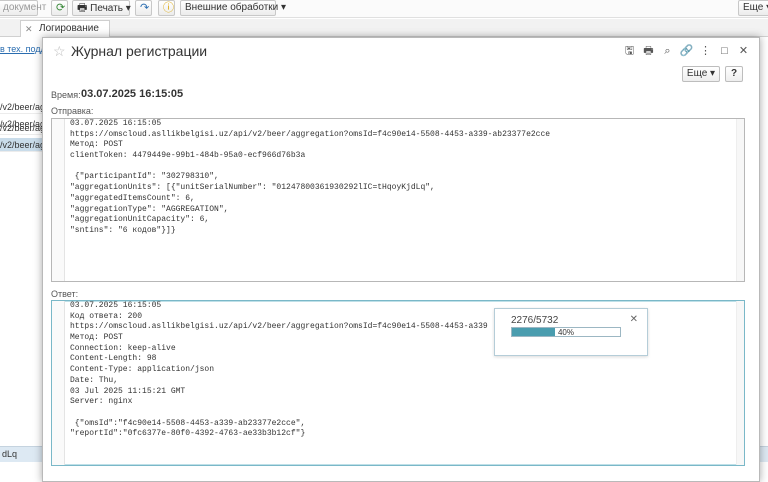 This screenshot has width=768, height=482. What do you see at coordinates (686, 51) in the screenshot?
I see `link-icon: 🔗` at bounding box center [686, 51].